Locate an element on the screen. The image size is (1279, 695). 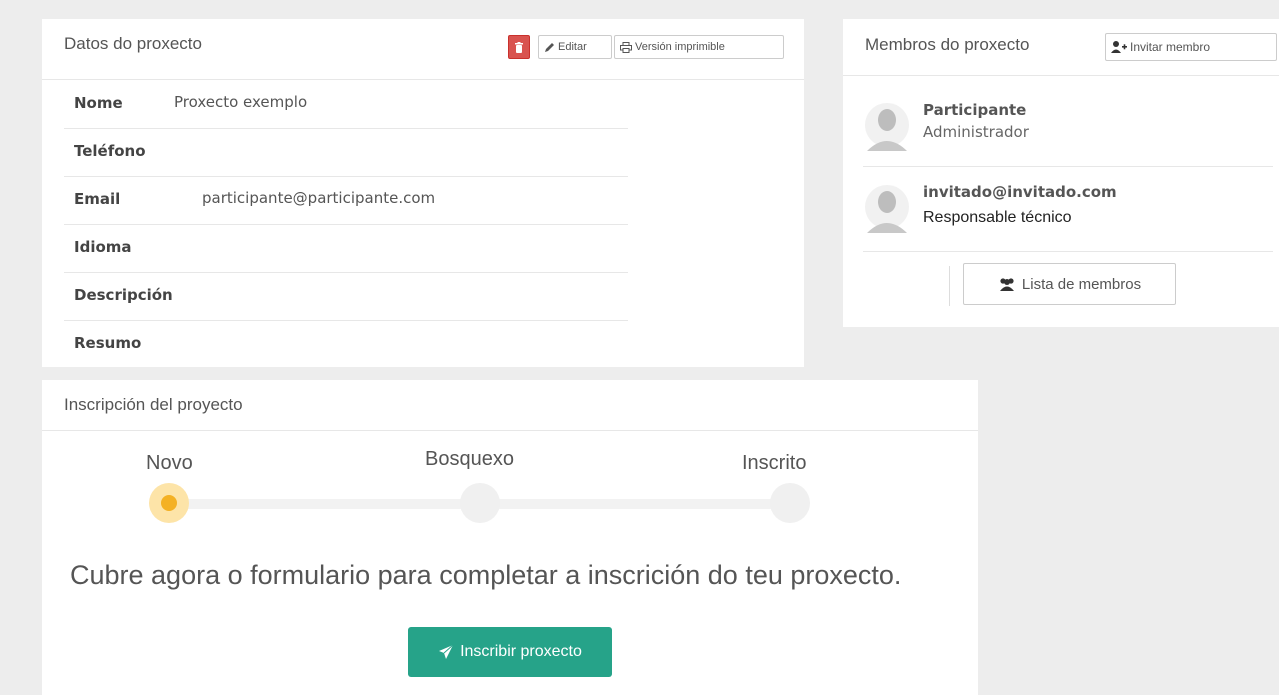
info-row-description: Descripción is located at coordinates (346, 297).